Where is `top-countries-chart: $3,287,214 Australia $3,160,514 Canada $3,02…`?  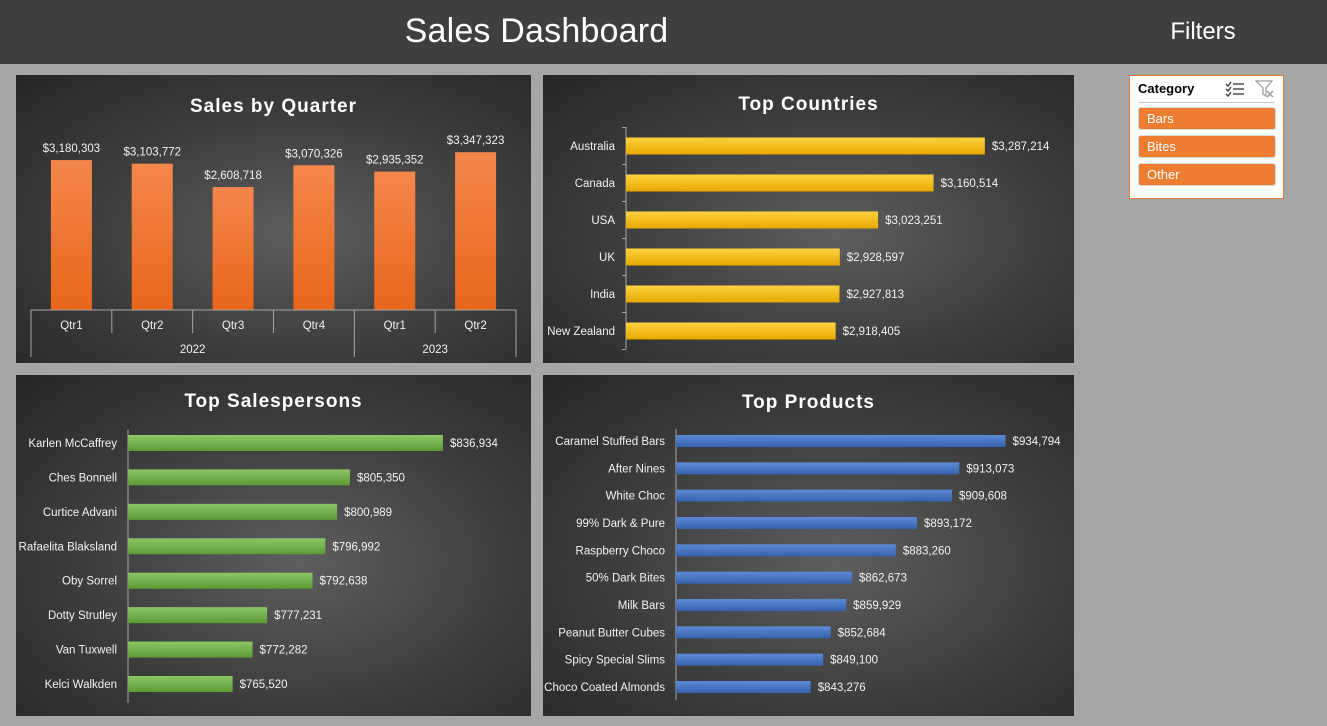 top-countries-chart: $3,287,214 Australia $3,160,514 Canada $3,02… is located at coordinates (798, 238).